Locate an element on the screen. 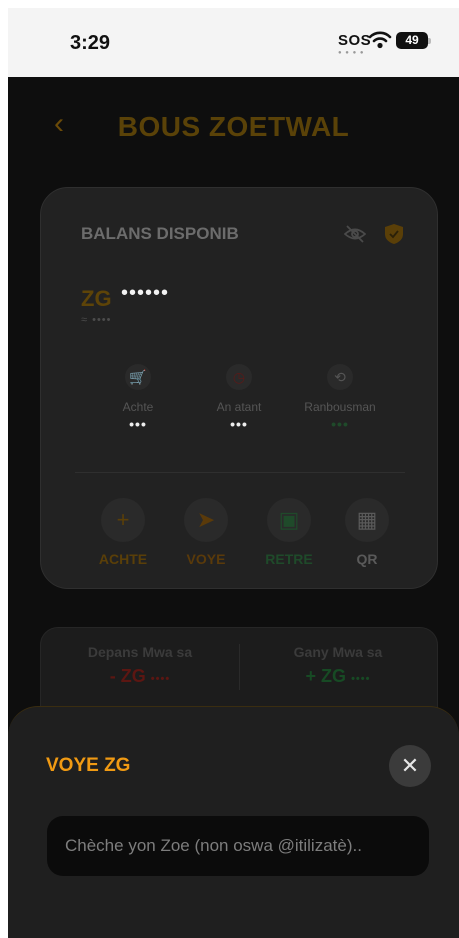  status-time: 3:29 is located at coordinates (90, 43).